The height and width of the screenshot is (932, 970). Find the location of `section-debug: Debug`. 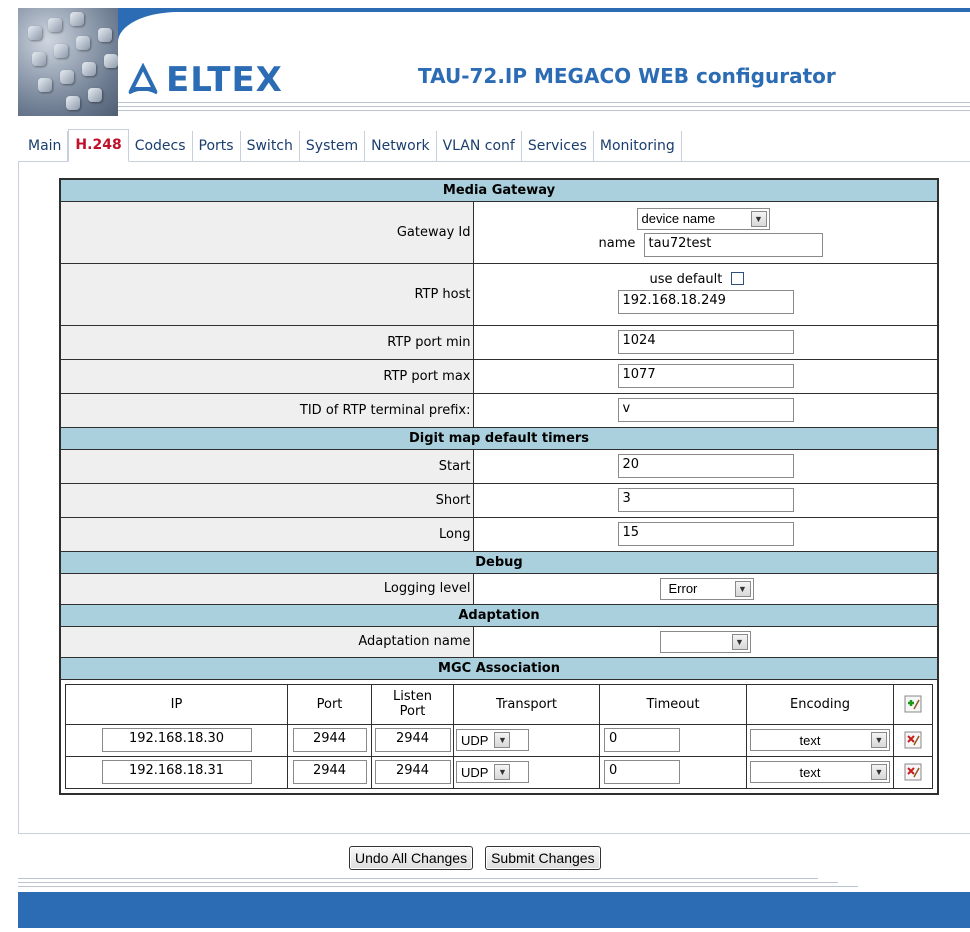

section-debug: Debug is located at coordinates (499, 562).